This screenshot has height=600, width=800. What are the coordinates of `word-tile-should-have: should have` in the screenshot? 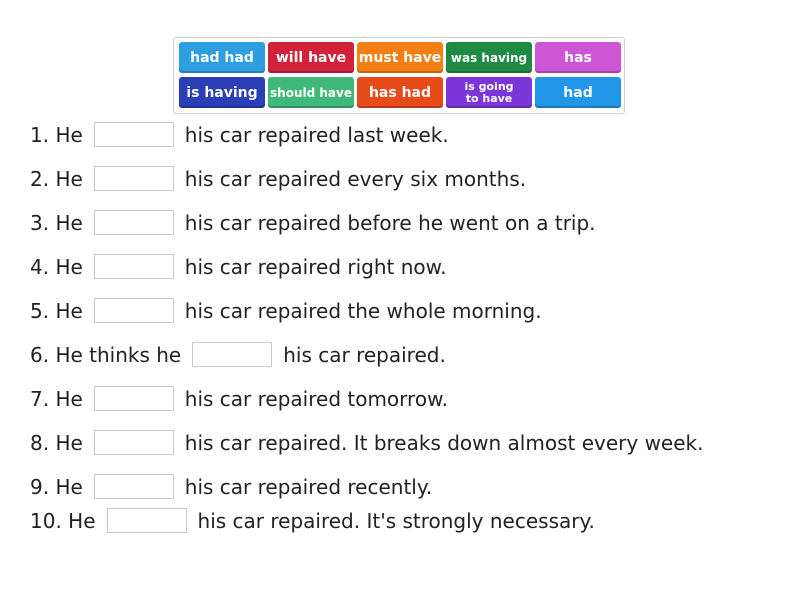 It's located at (311, 92).